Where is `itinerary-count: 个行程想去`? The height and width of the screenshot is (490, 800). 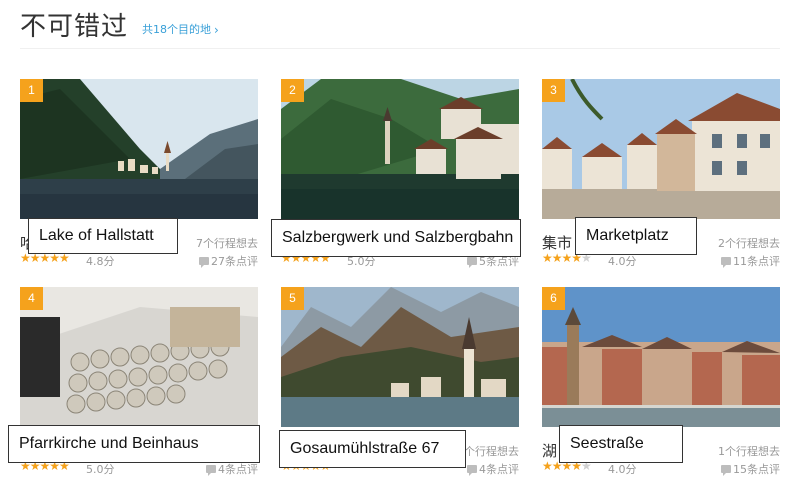 itinerary-count: 个行程想去 is located at coordinates (491, 451).